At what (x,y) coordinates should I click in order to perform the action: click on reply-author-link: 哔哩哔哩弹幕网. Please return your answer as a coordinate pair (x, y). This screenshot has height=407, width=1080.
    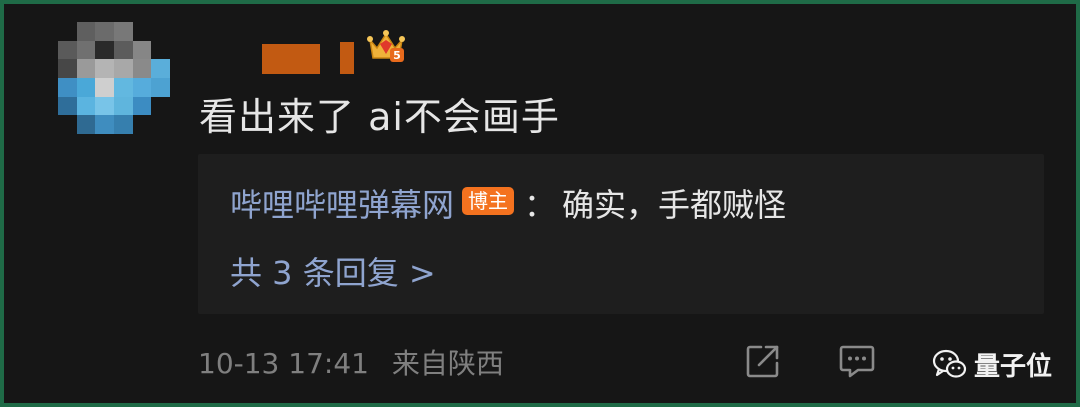
    Looking at the image, I should click on (342, 203).